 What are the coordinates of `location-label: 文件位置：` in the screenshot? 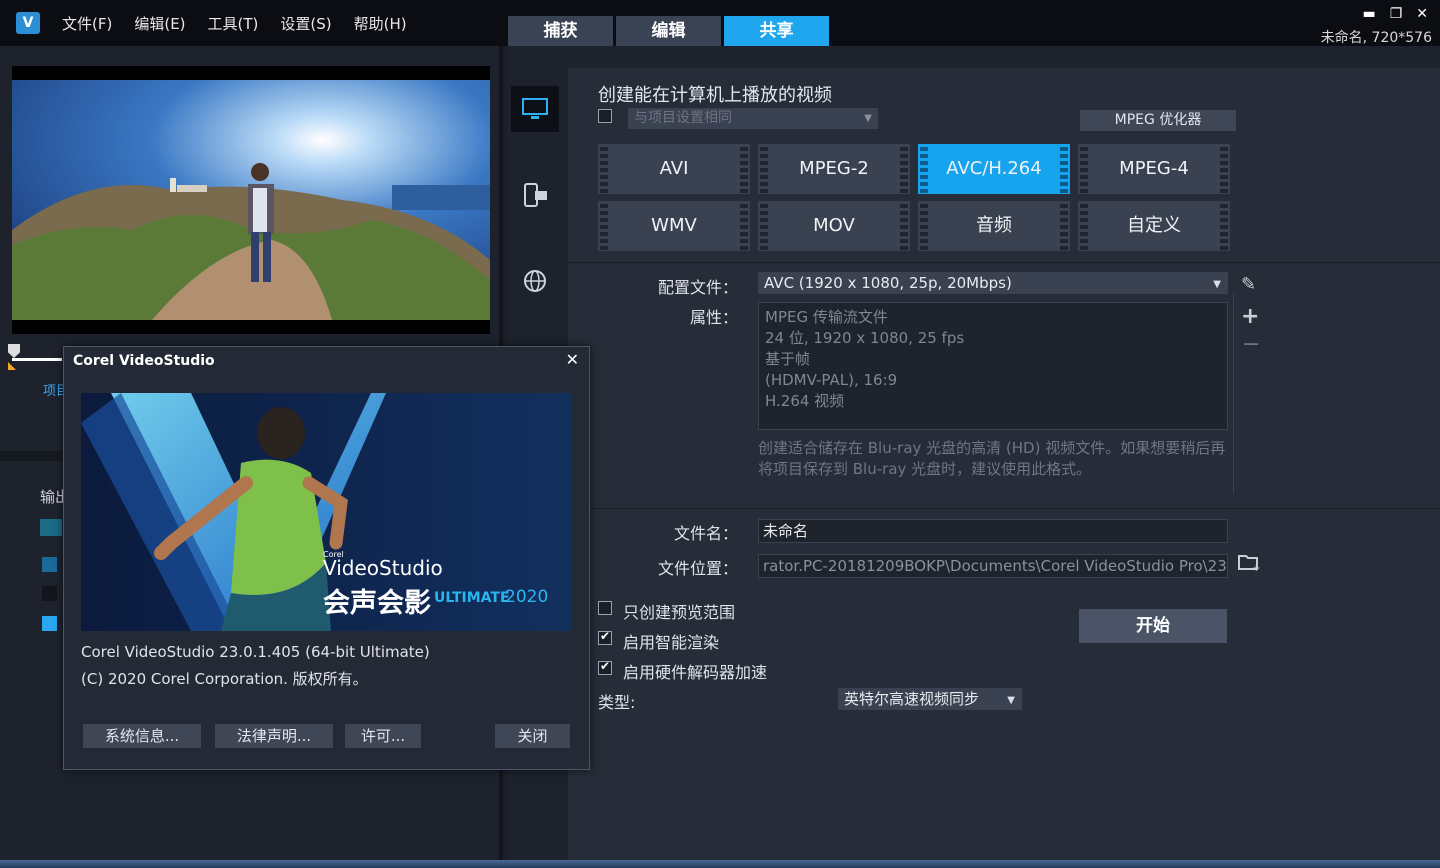 It's located at (697, 568).